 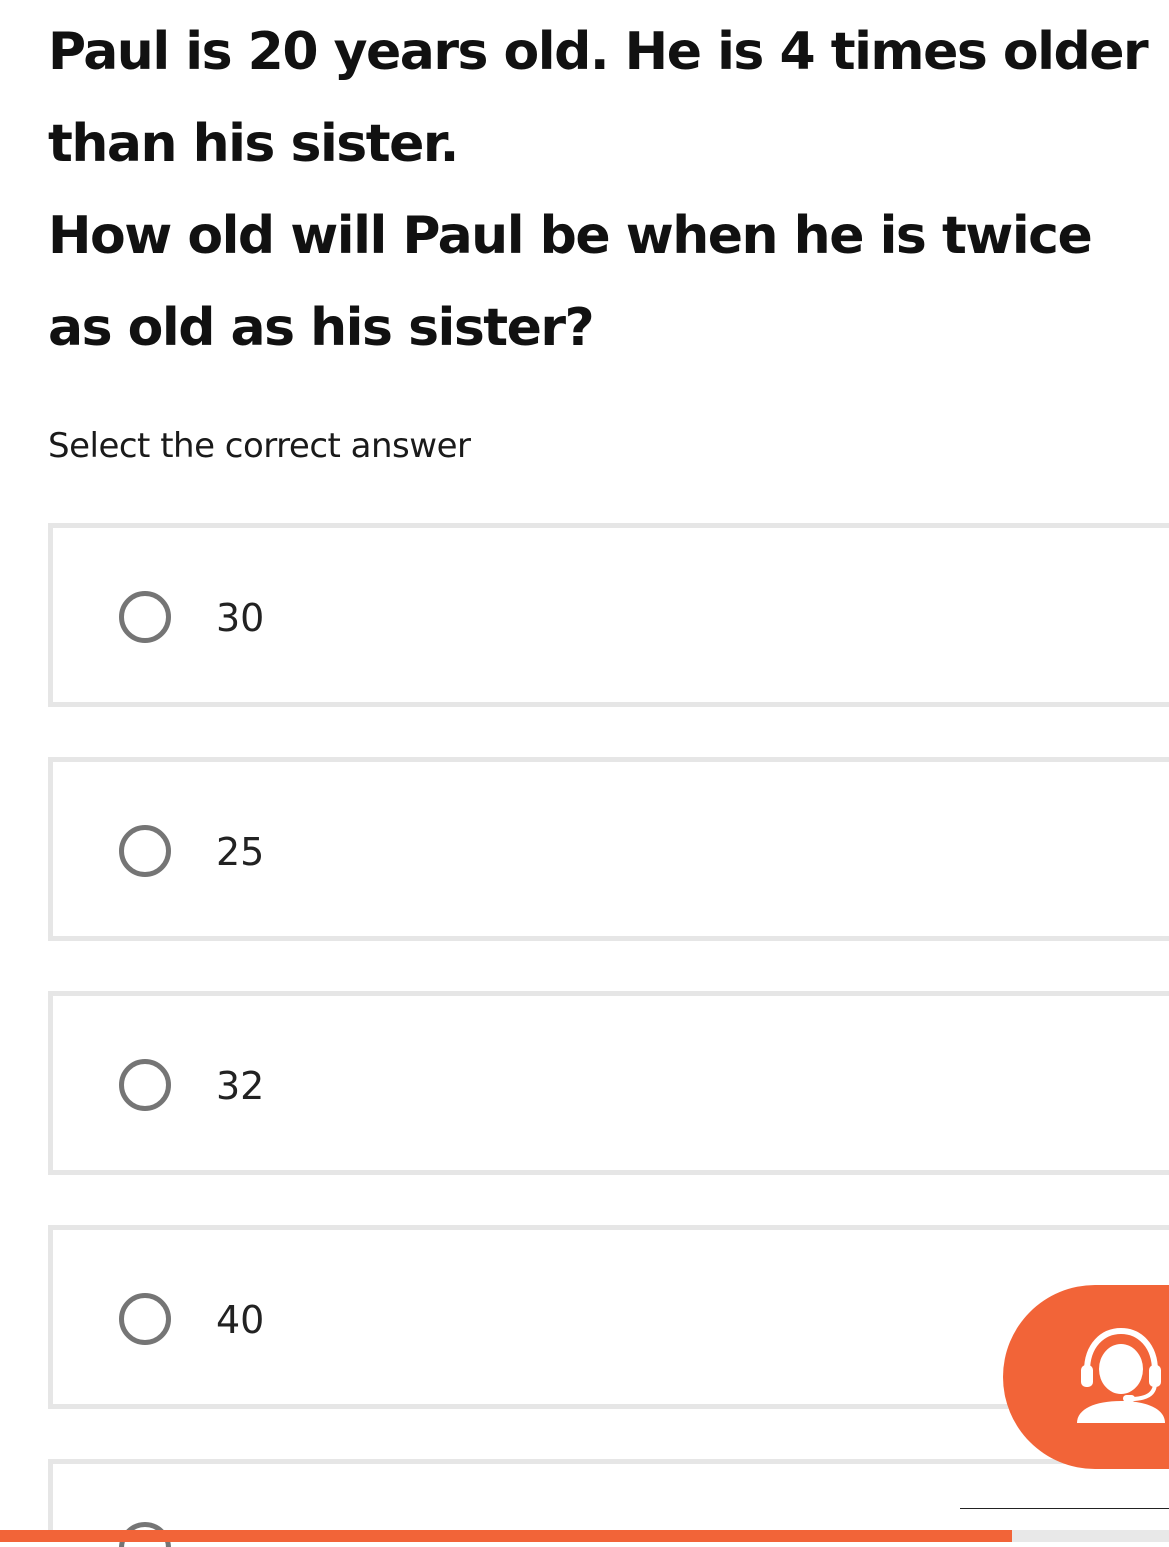 I want to click on answer-option-label: 25, so click(x=240, y=852).